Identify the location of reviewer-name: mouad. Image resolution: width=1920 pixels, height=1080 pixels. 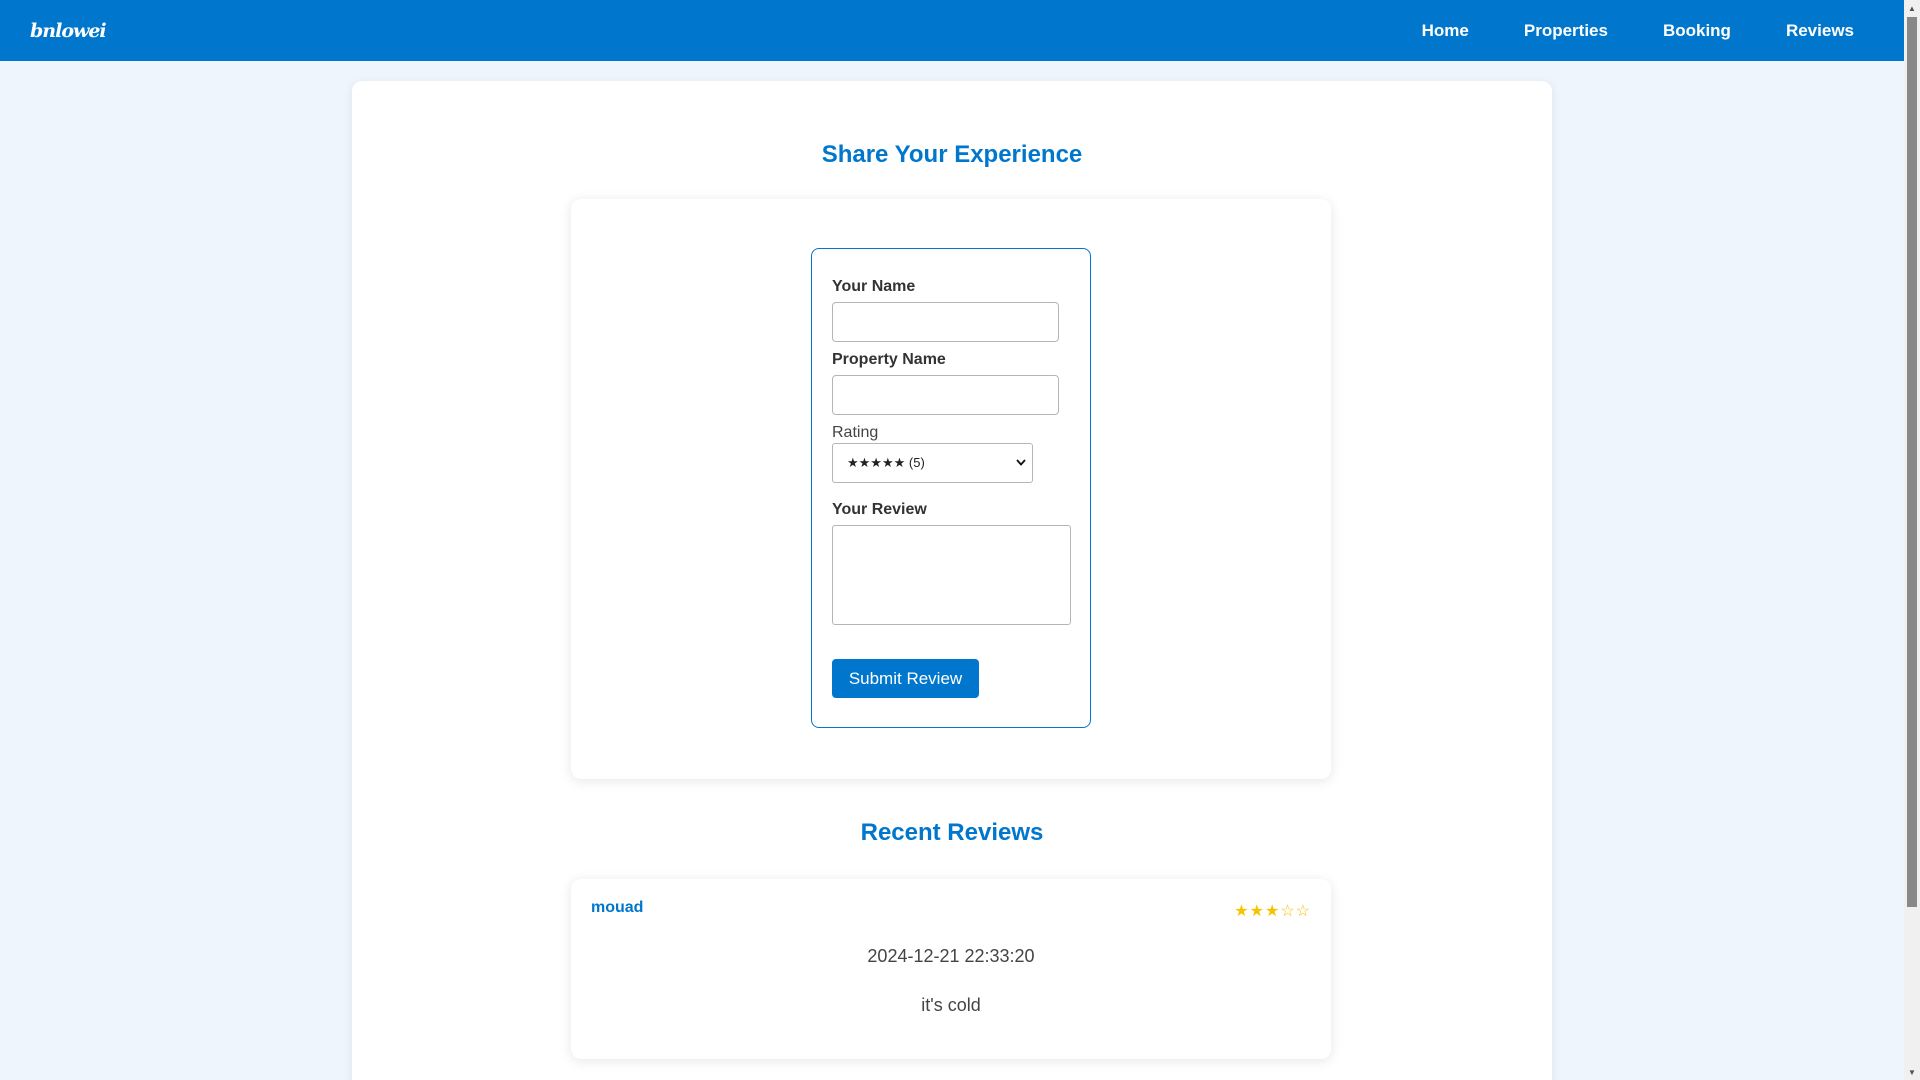
(617, 907).